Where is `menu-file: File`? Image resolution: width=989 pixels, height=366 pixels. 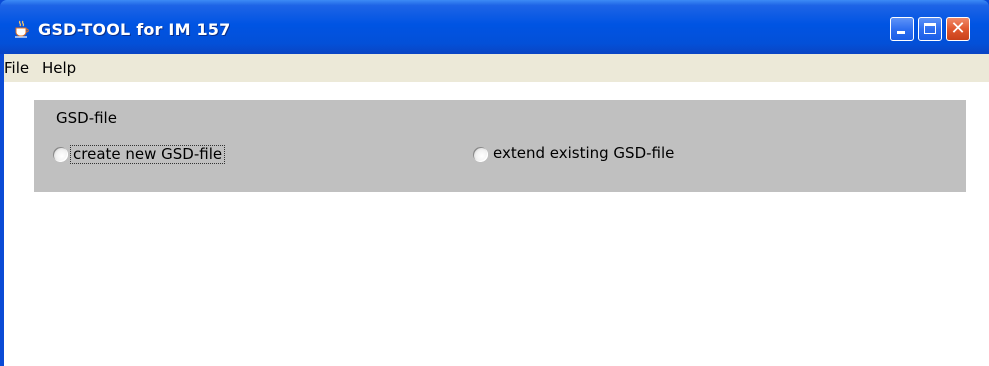
menu-file: File is located at coordinates (16, 68).